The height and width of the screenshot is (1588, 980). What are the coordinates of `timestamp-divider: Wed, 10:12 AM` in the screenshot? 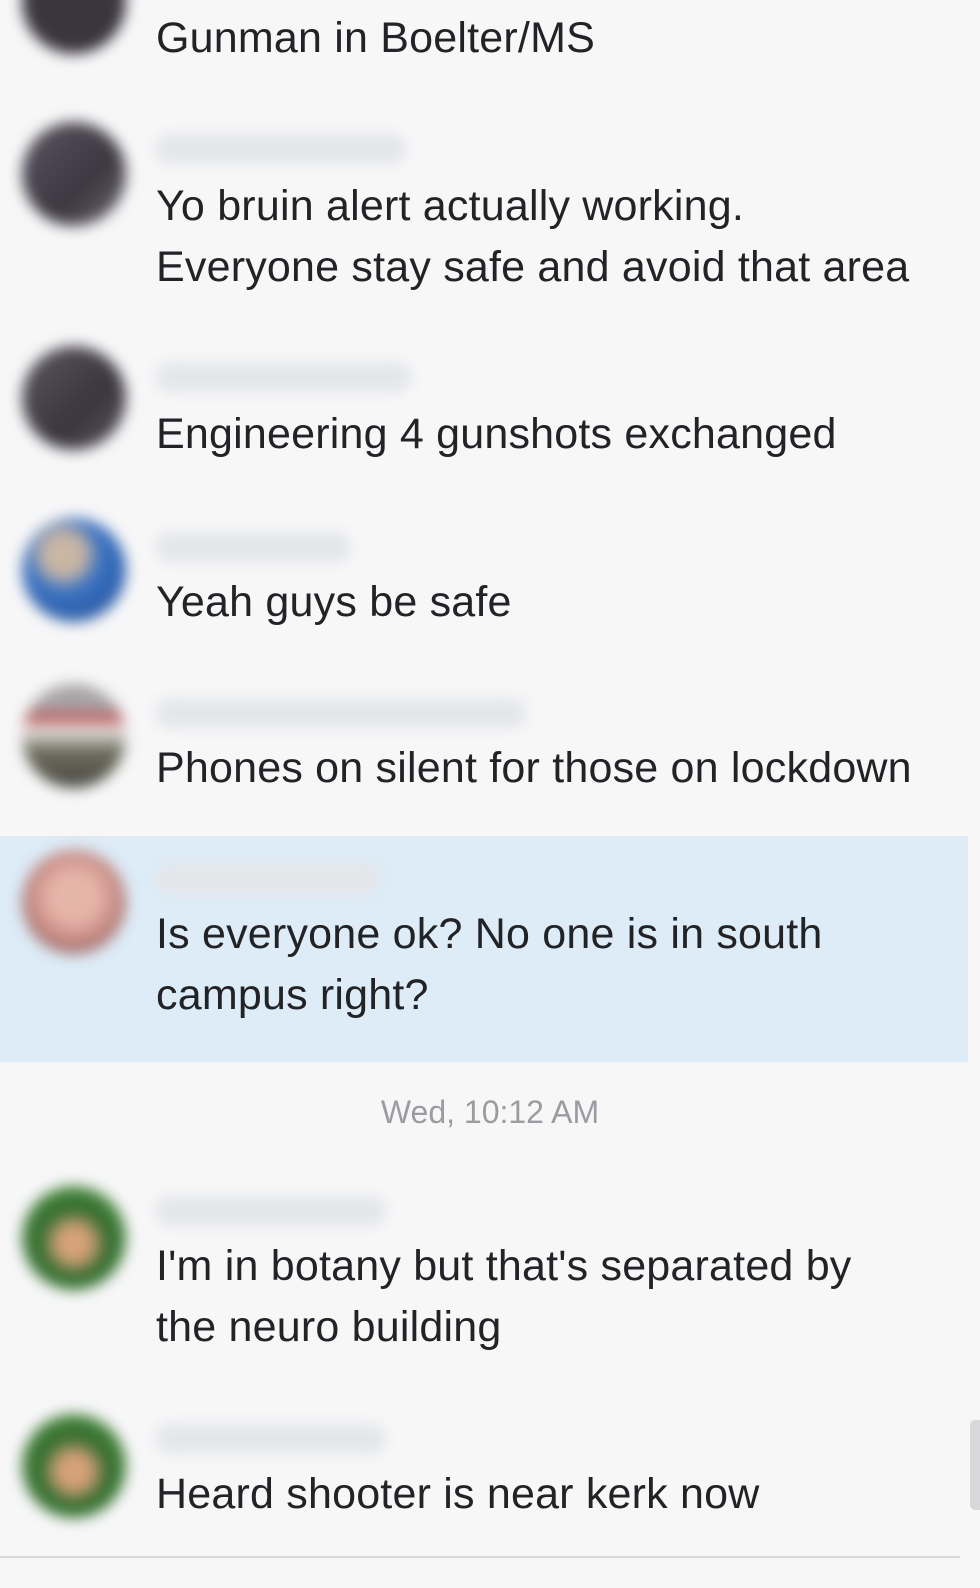 It's located at (490, 1112).